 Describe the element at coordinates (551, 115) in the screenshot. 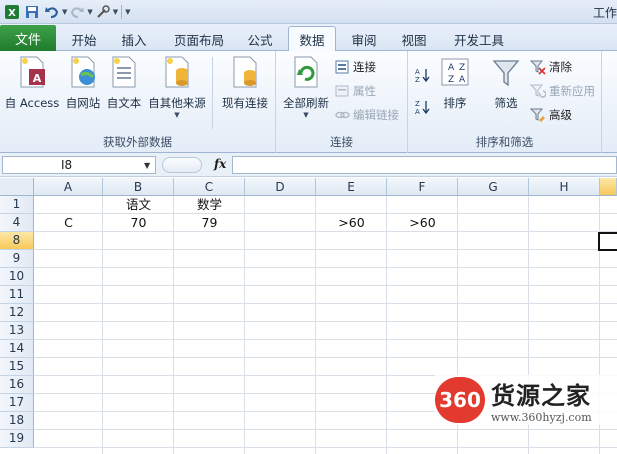

I see `advanced-filter-button: 高级` at that location.